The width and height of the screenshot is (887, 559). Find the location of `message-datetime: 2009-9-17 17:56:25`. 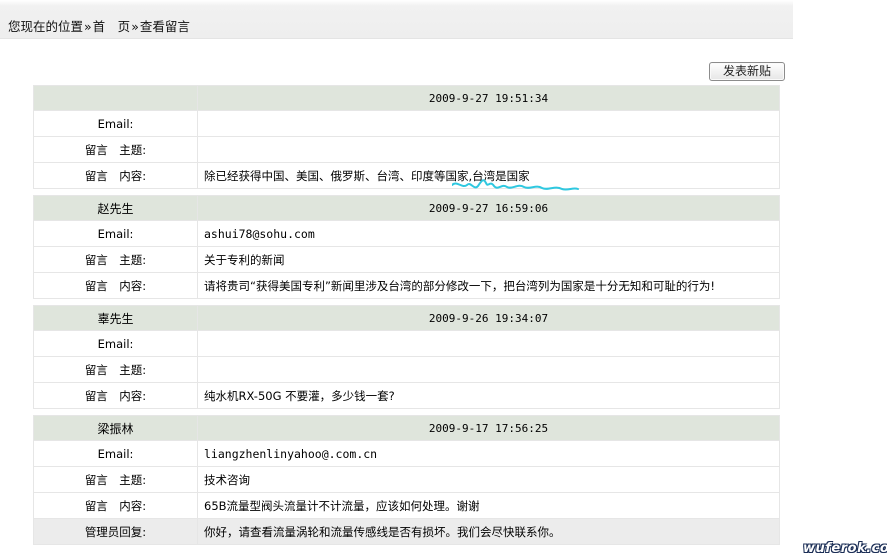

message-datetime: 2009-9-17 17:56:25 is located at coordinates (488, 428).